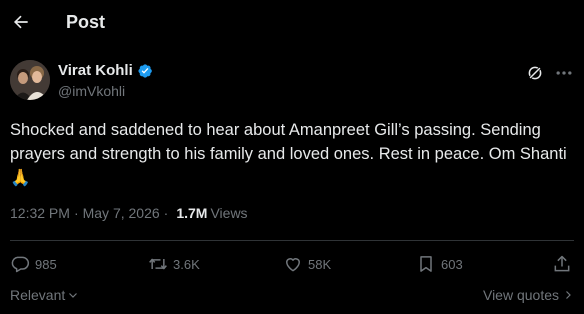  I want to click on more-options-button, so click(564, 73).